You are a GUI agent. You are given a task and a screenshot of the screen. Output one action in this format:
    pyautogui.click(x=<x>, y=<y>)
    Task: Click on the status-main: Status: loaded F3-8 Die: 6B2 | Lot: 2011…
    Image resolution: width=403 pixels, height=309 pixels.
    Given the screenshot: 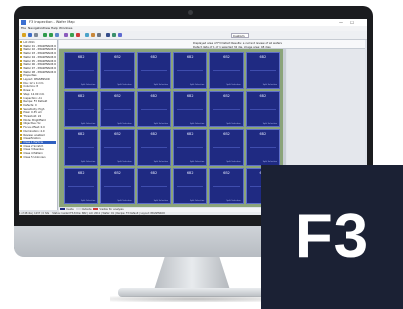 What is the action you would take?
    pyautogui.click(x=108, y=213)
    